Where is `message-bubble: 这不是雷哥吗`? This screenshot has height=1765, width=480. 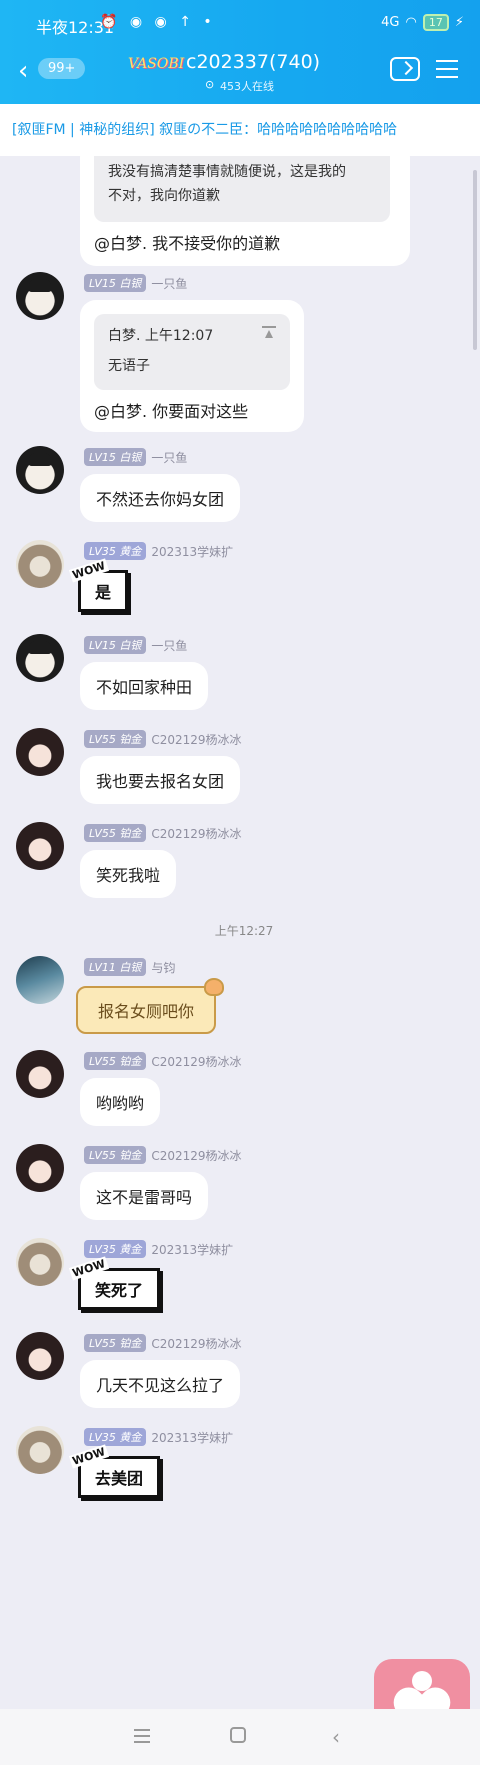
message-bubble: 这不是雷哥吗 is located at coordinates (144, 1196).